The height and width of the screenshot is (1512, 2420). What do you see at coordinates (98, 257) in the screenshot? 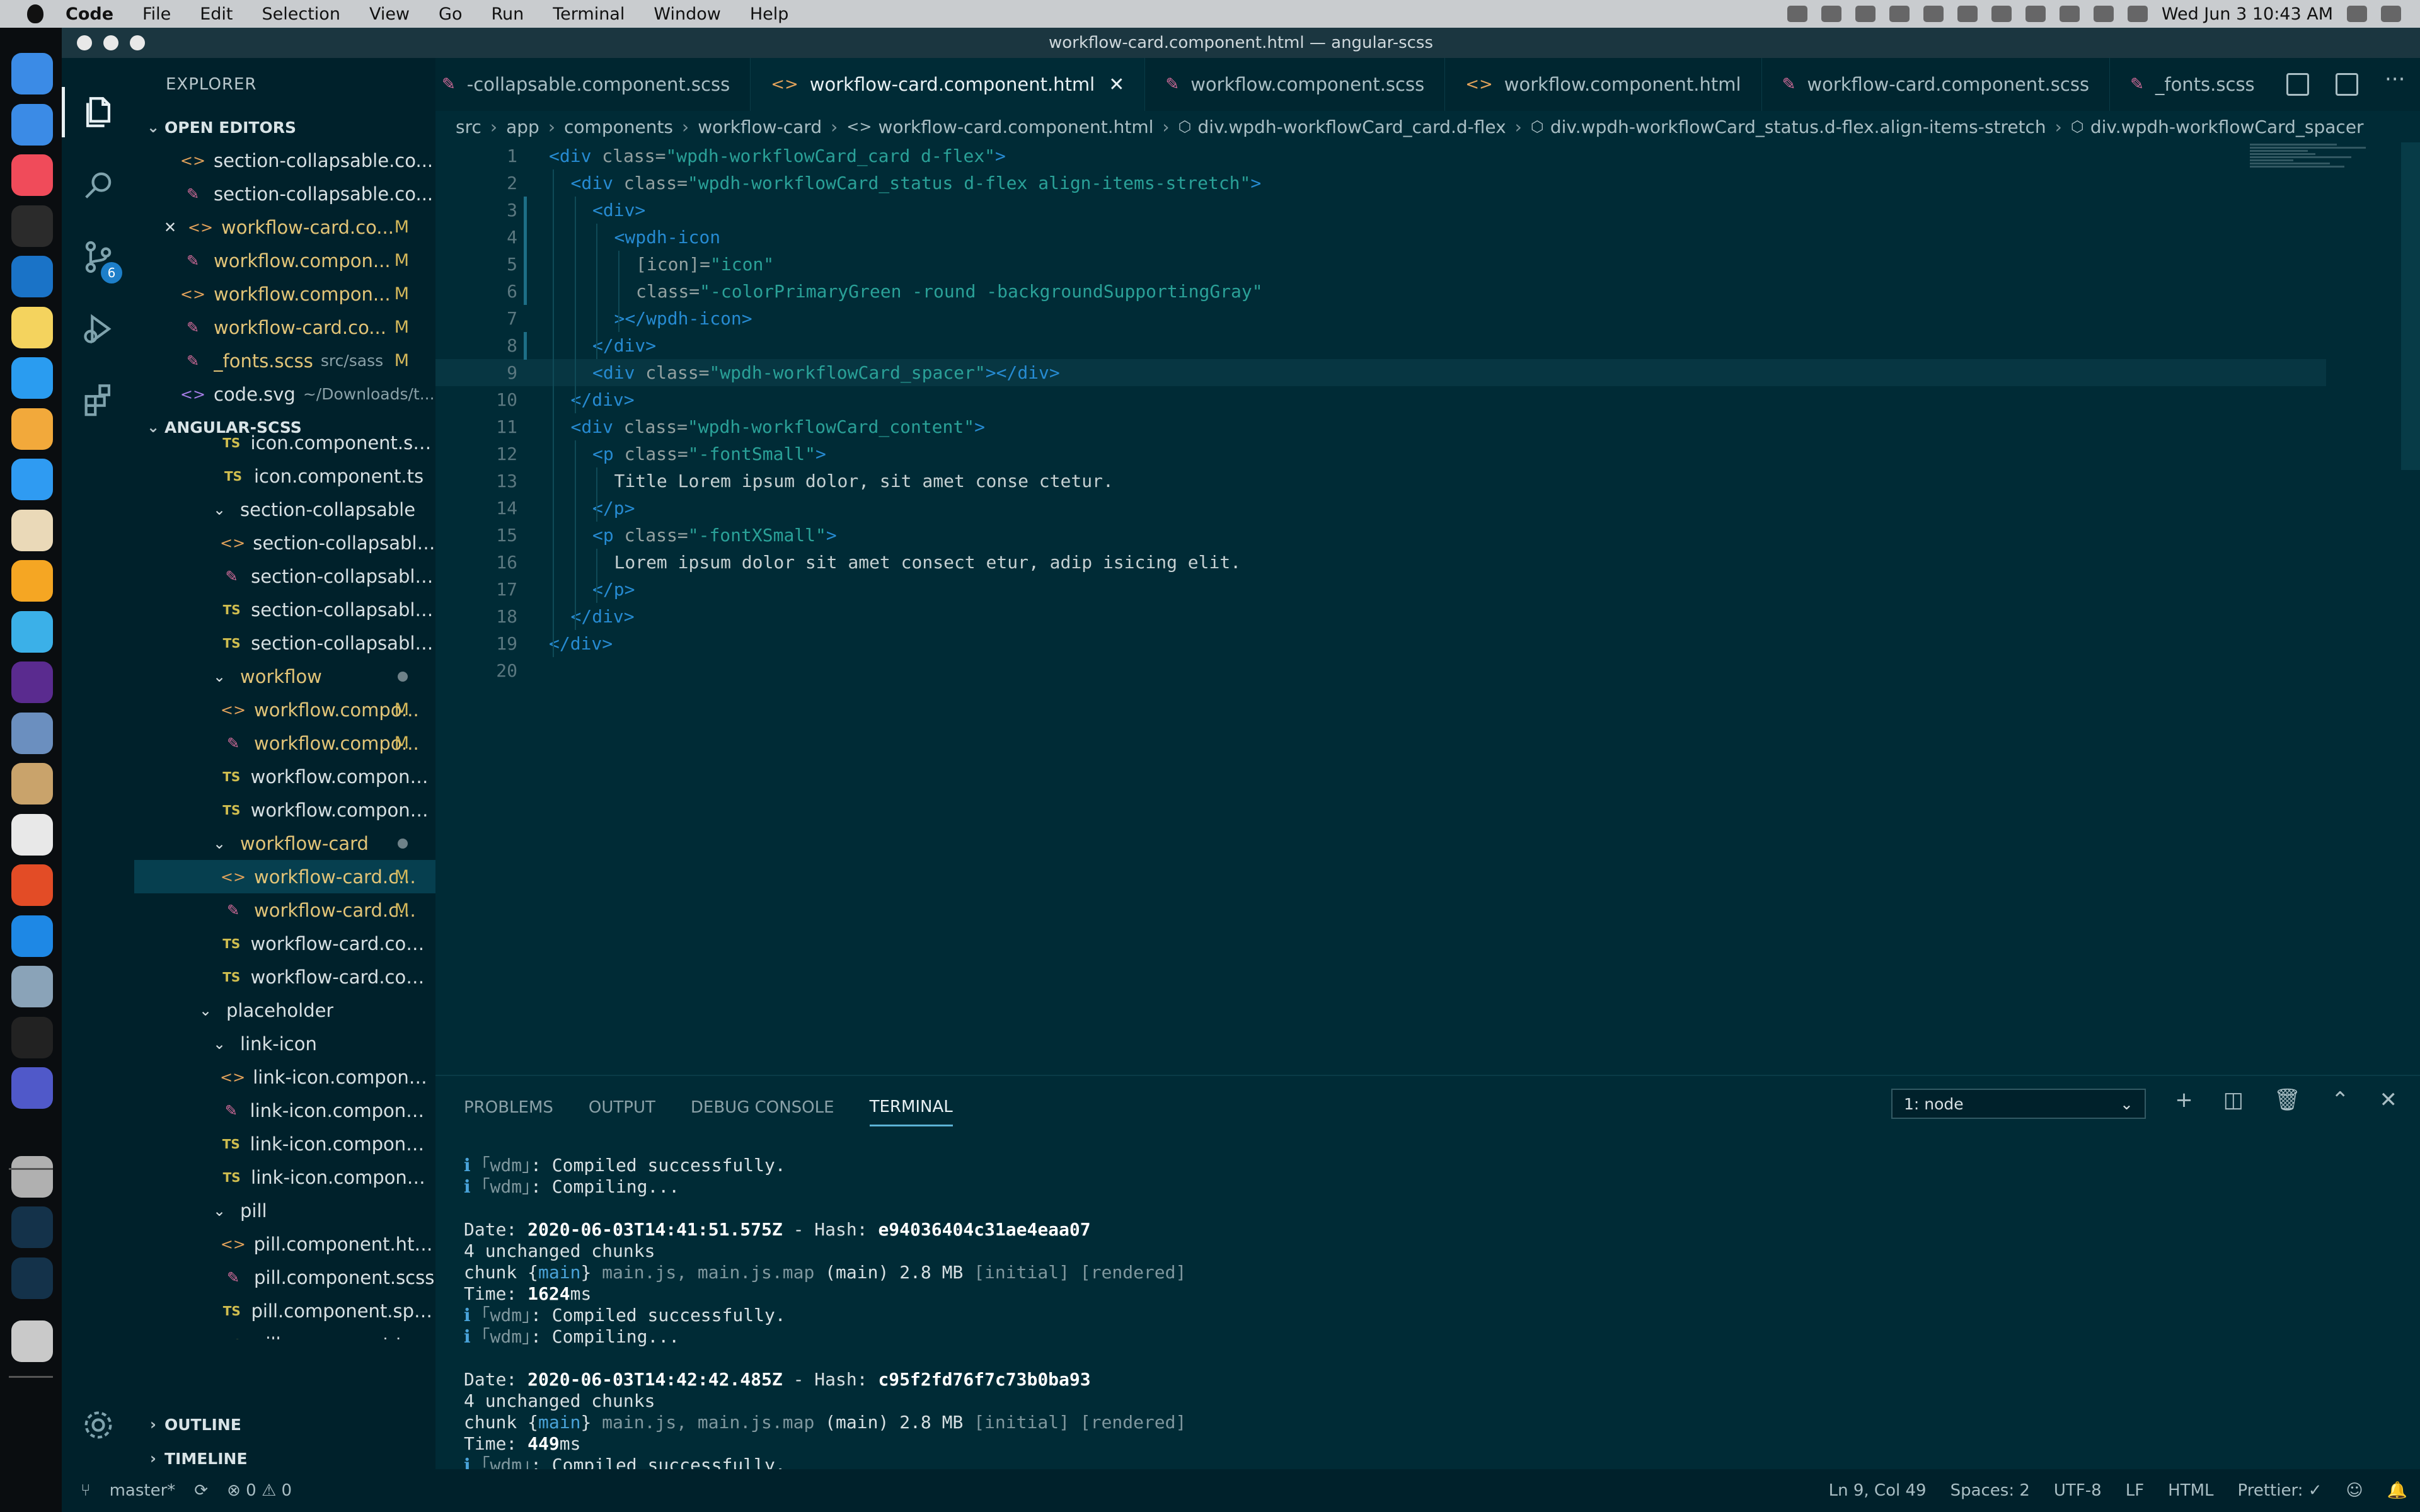
I see `source-control-icon: 6` at bounding box center [98, 257].